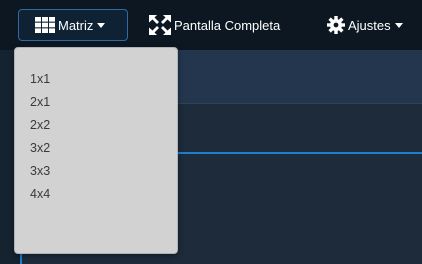 The width and height of the screenshot is (422, 264). What do you see at coordinates (336, 25) in the screenshot?
I see `gear-icon` at bounding box center [336, 25].